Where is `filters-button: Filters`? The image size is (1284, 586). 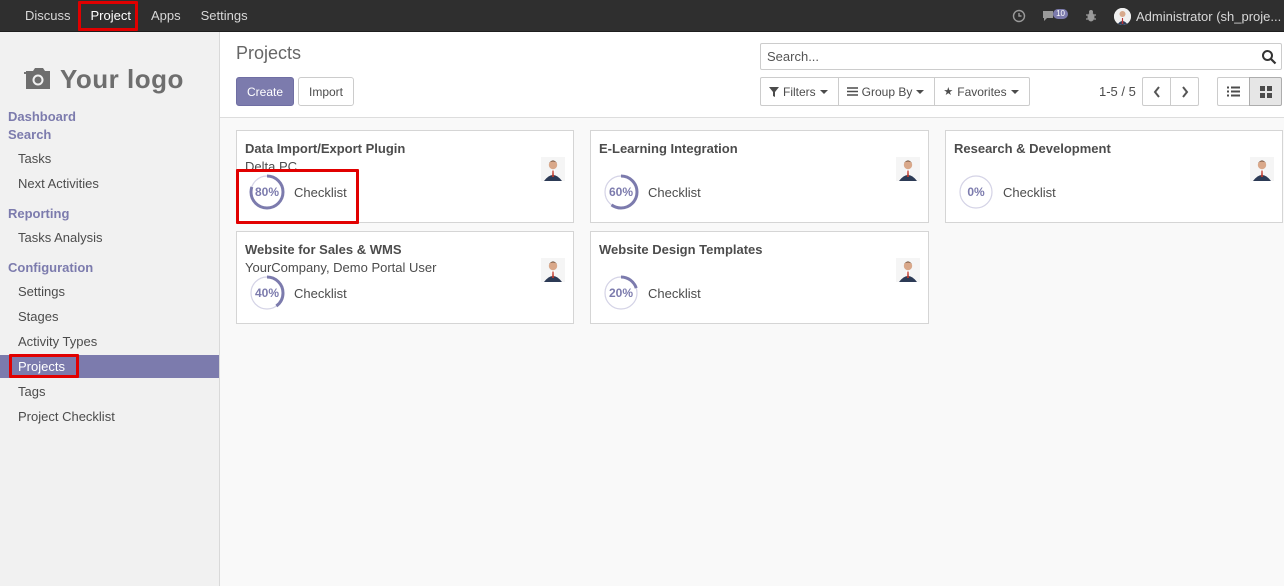
filters-button: Filters is located at coordinates (799, 91).